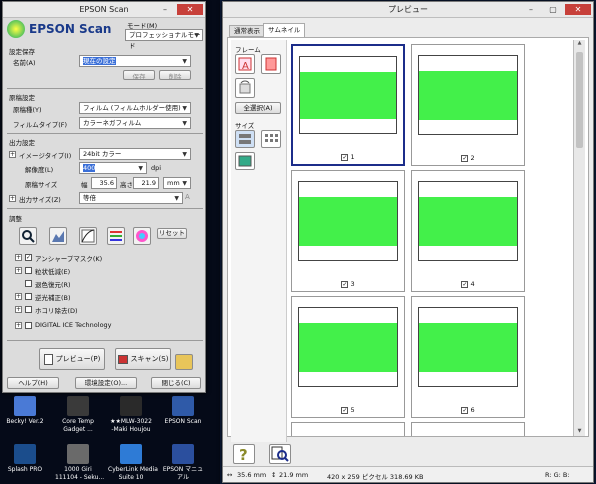 This screenshot has height=484, width=596. I want to click on thumbnail-label: ✓ 4, so click(468, 284).